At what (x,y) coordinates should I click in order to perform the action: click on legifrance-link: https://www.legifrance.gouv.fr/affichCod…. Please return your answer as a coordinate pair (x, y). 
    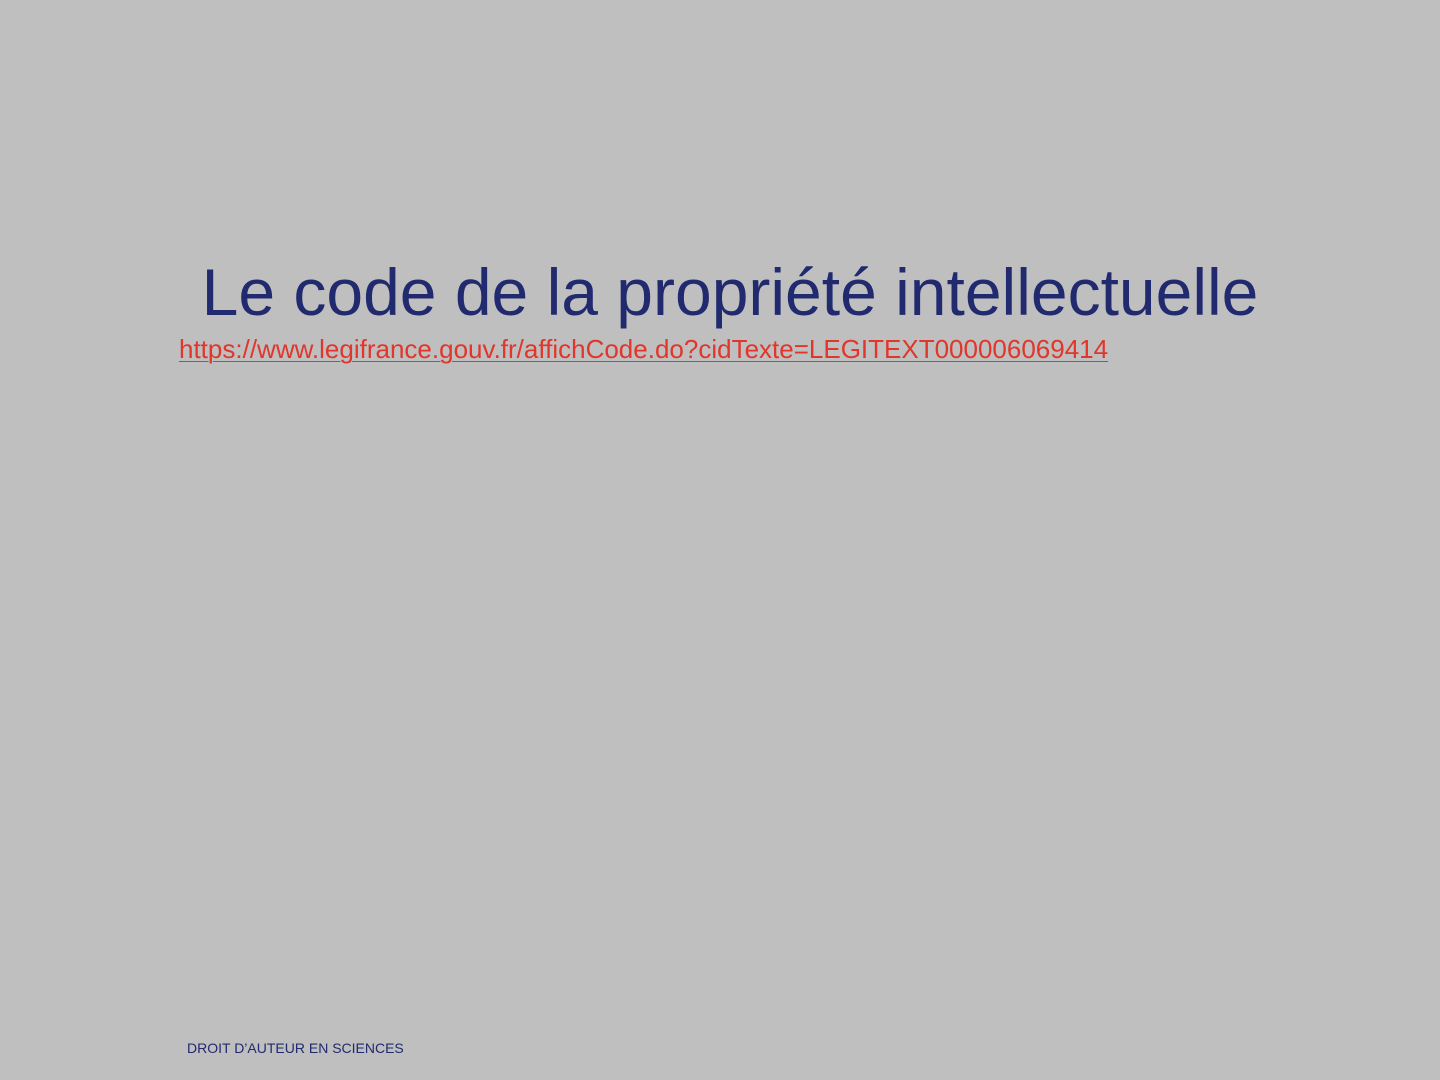
    Looking at the image, I should click on (643, 349).